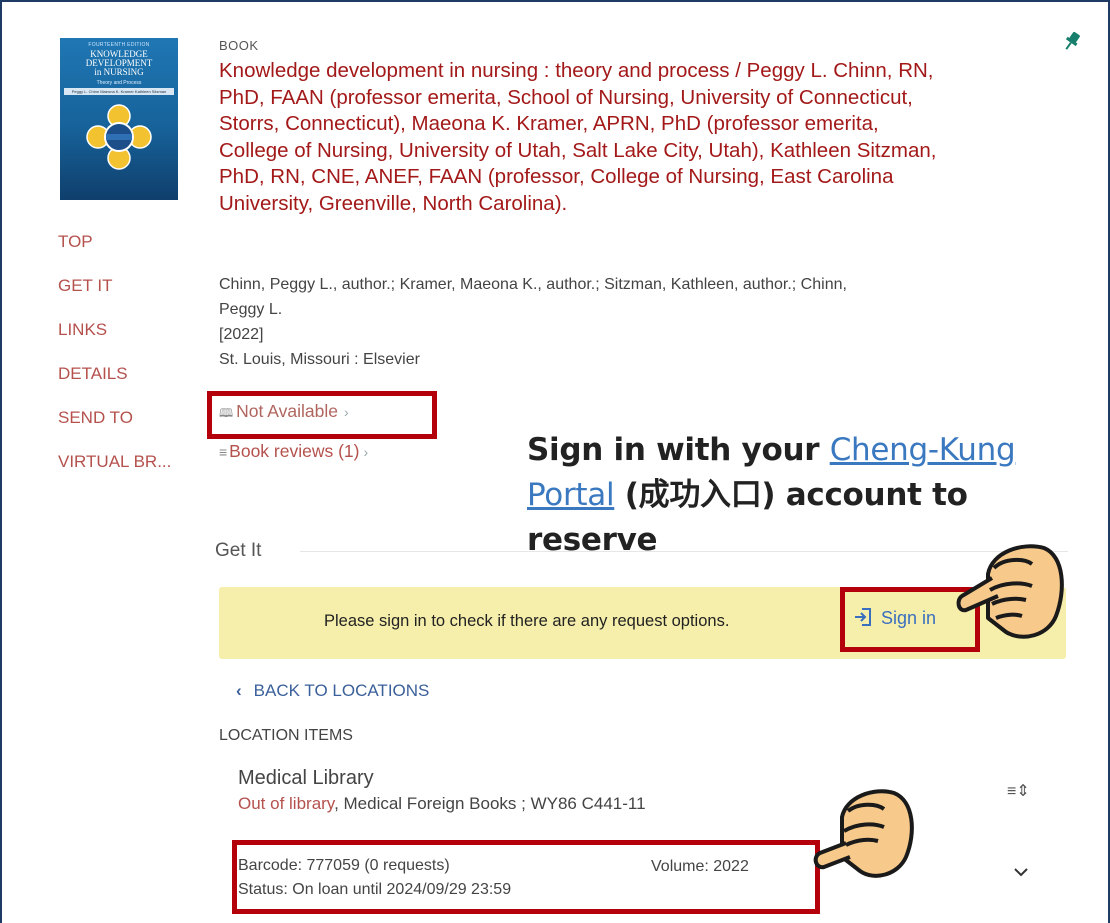 This screenshot has height=923, width=1110. I want to click on nav-get-it: GET IT, so click(114, 296).